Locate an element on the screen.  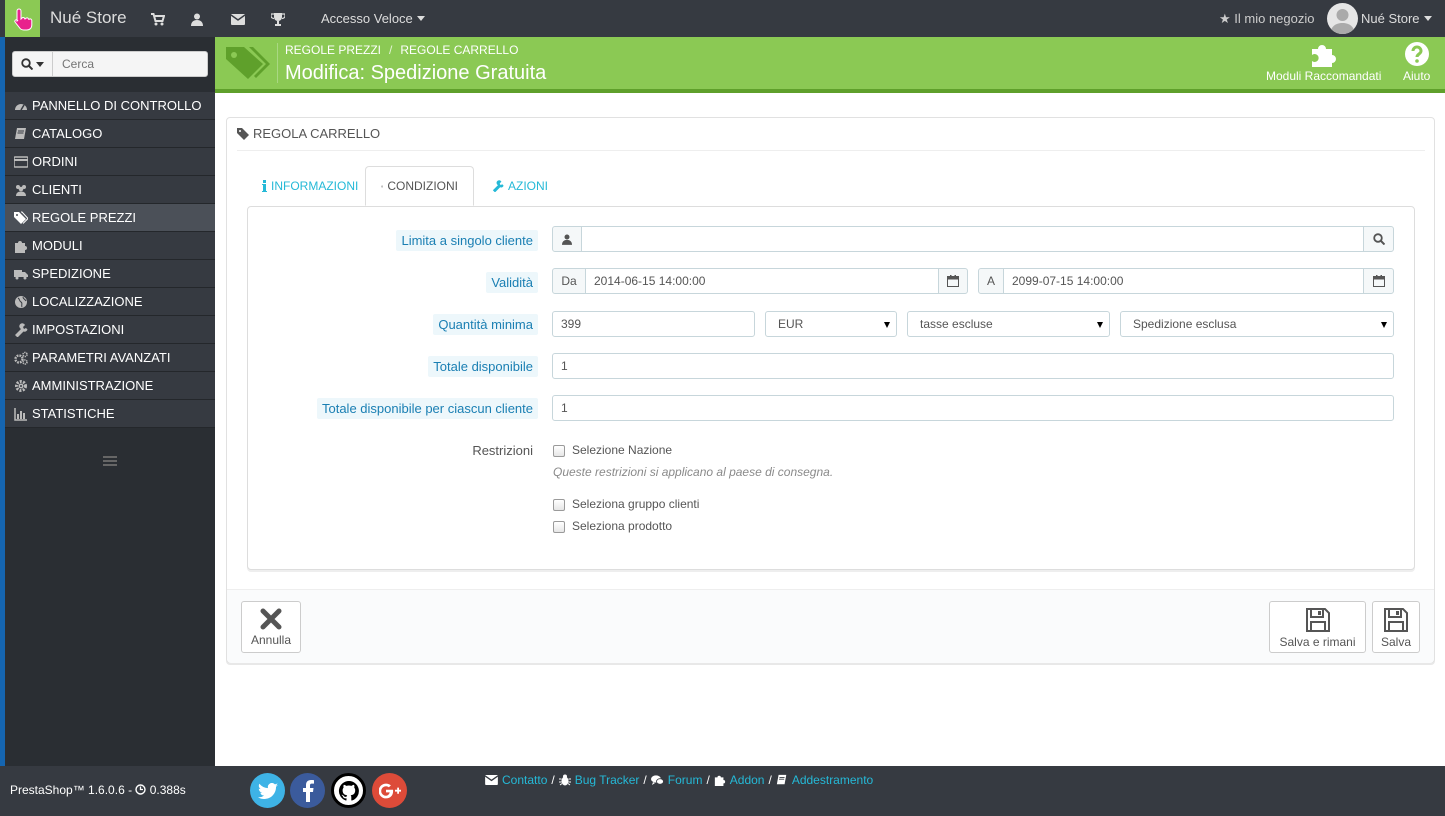
sidebar-item-preferences: IMPOSTAZIONI is located at coordinates (110, 330).